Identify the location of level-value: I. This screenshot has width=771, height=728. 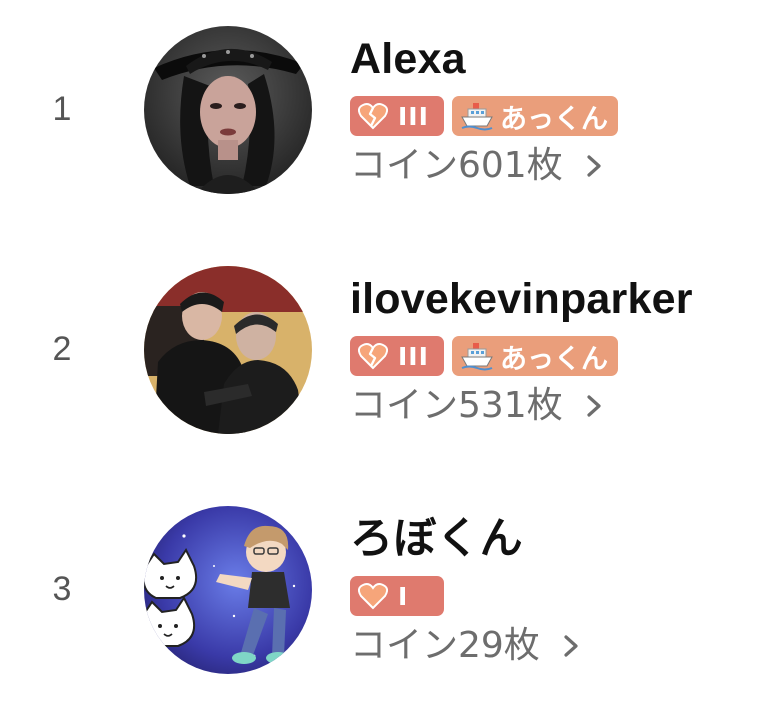
(403, 596).